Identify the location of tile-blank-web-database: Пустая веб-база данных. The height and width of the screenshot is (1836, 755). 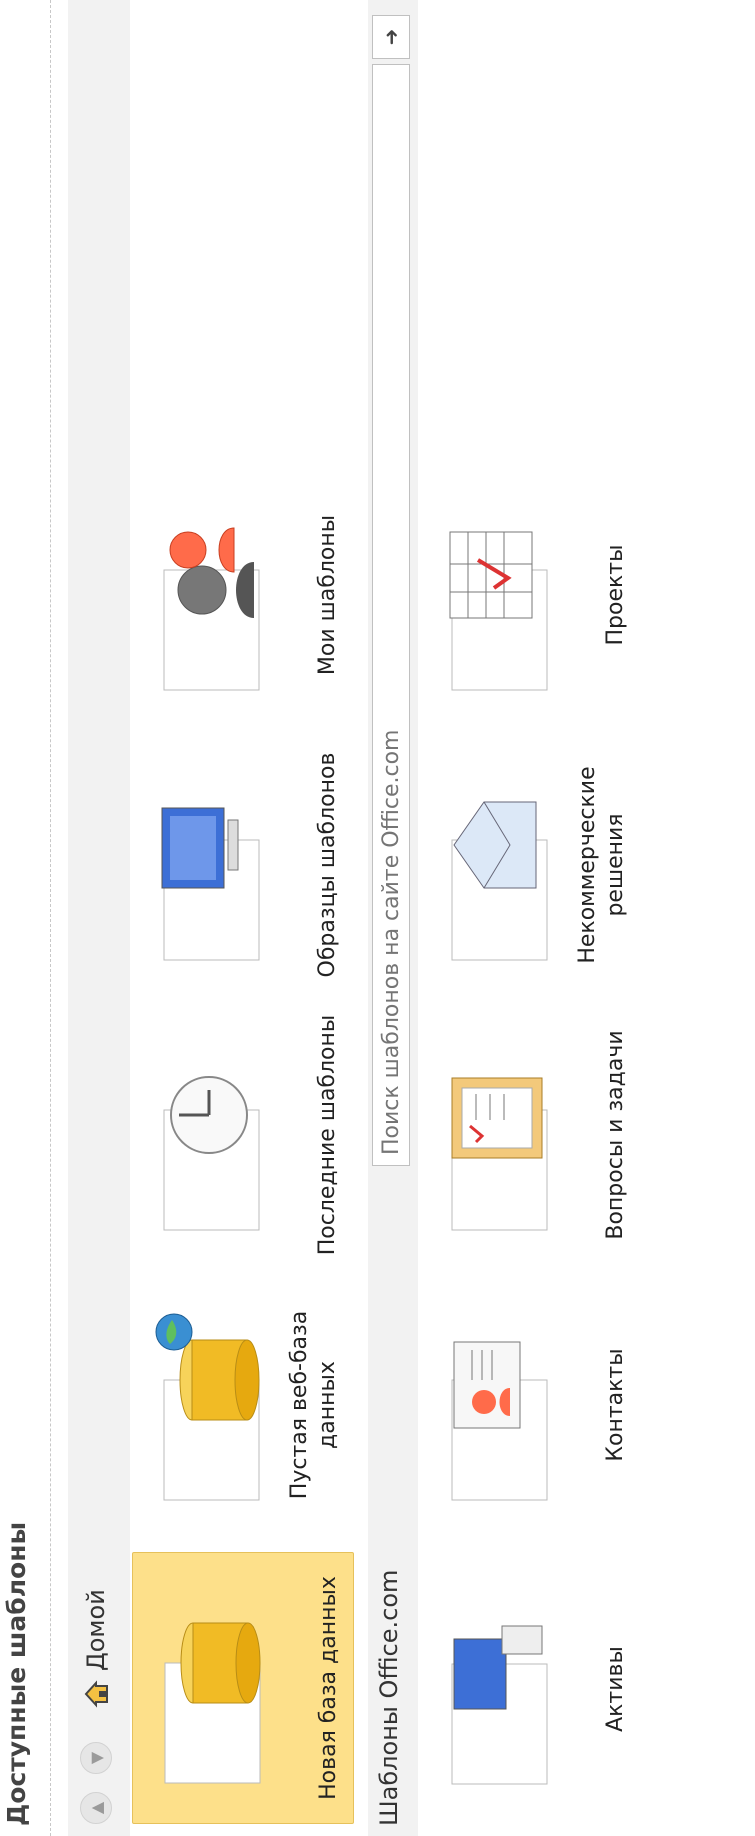
(242, 1405).